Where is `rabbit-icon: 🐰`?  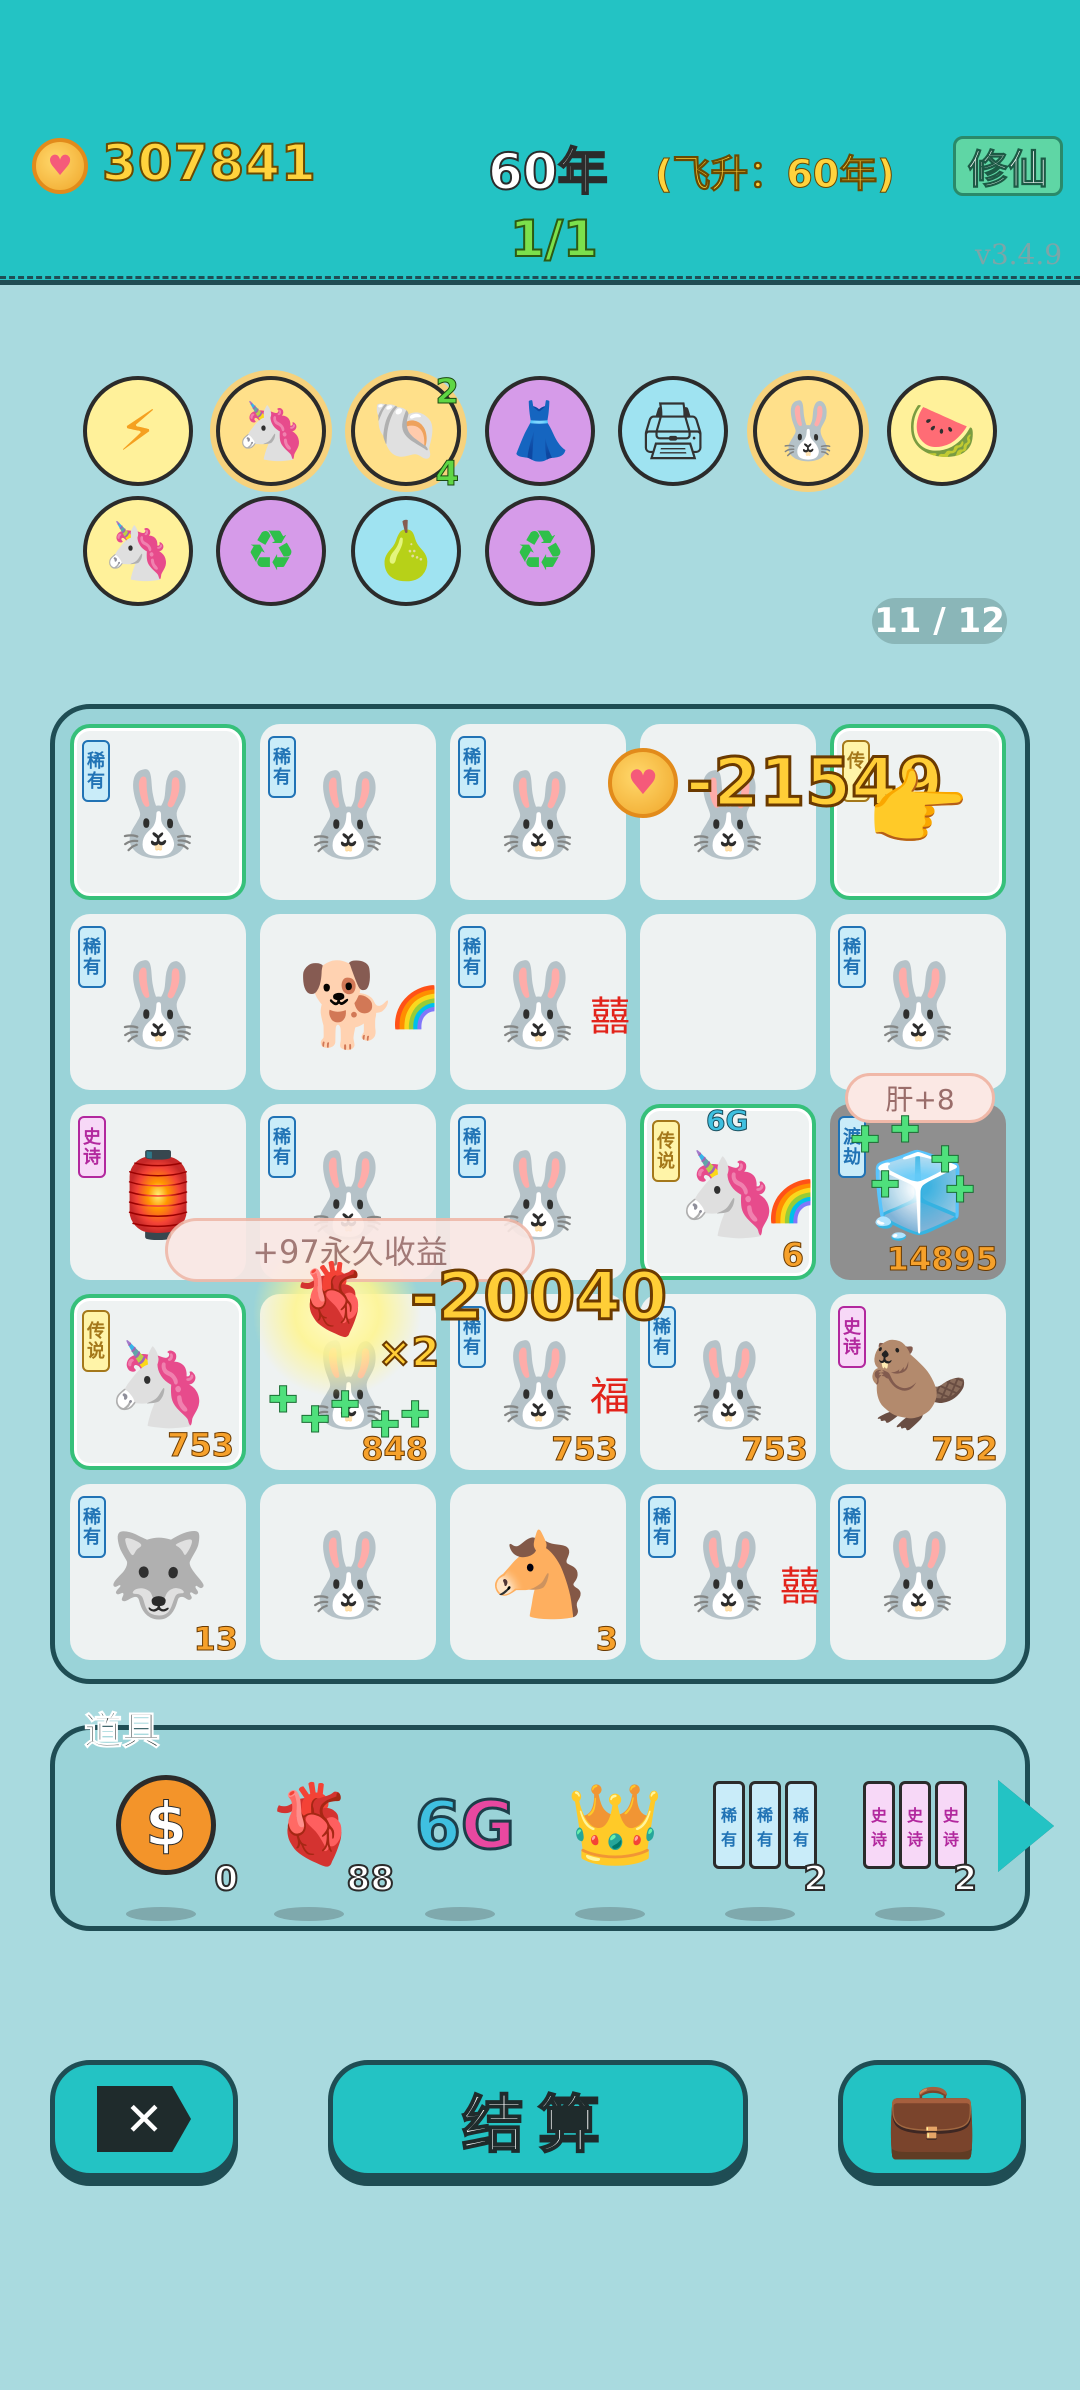
rabbit-icon: 🐰 is located at coordinates (808, 431).